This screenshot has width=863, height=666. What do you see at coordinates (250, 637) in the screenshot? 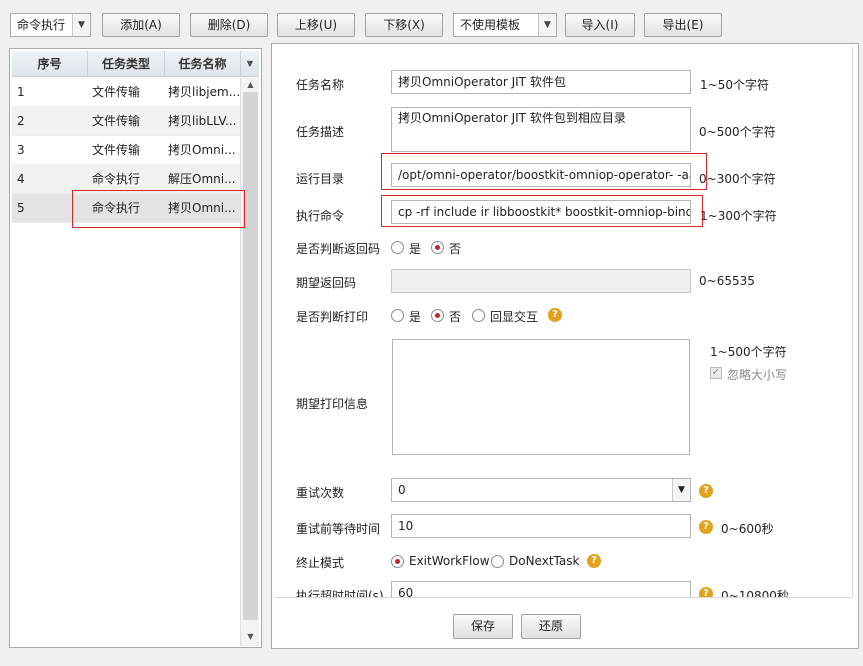
I see `arrow-down-icon: ▼` at bounding box center [250, 637].